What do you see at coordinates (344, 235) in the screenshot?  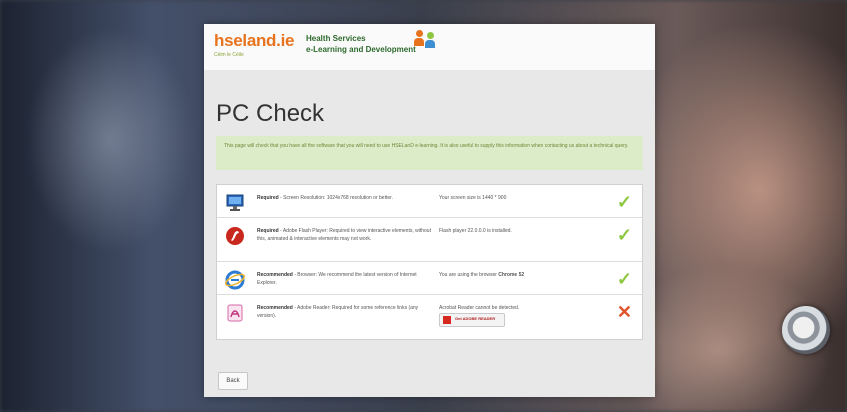 I see `check-description: Required - Adobe Flash Player` at bounding box center [344, 235].